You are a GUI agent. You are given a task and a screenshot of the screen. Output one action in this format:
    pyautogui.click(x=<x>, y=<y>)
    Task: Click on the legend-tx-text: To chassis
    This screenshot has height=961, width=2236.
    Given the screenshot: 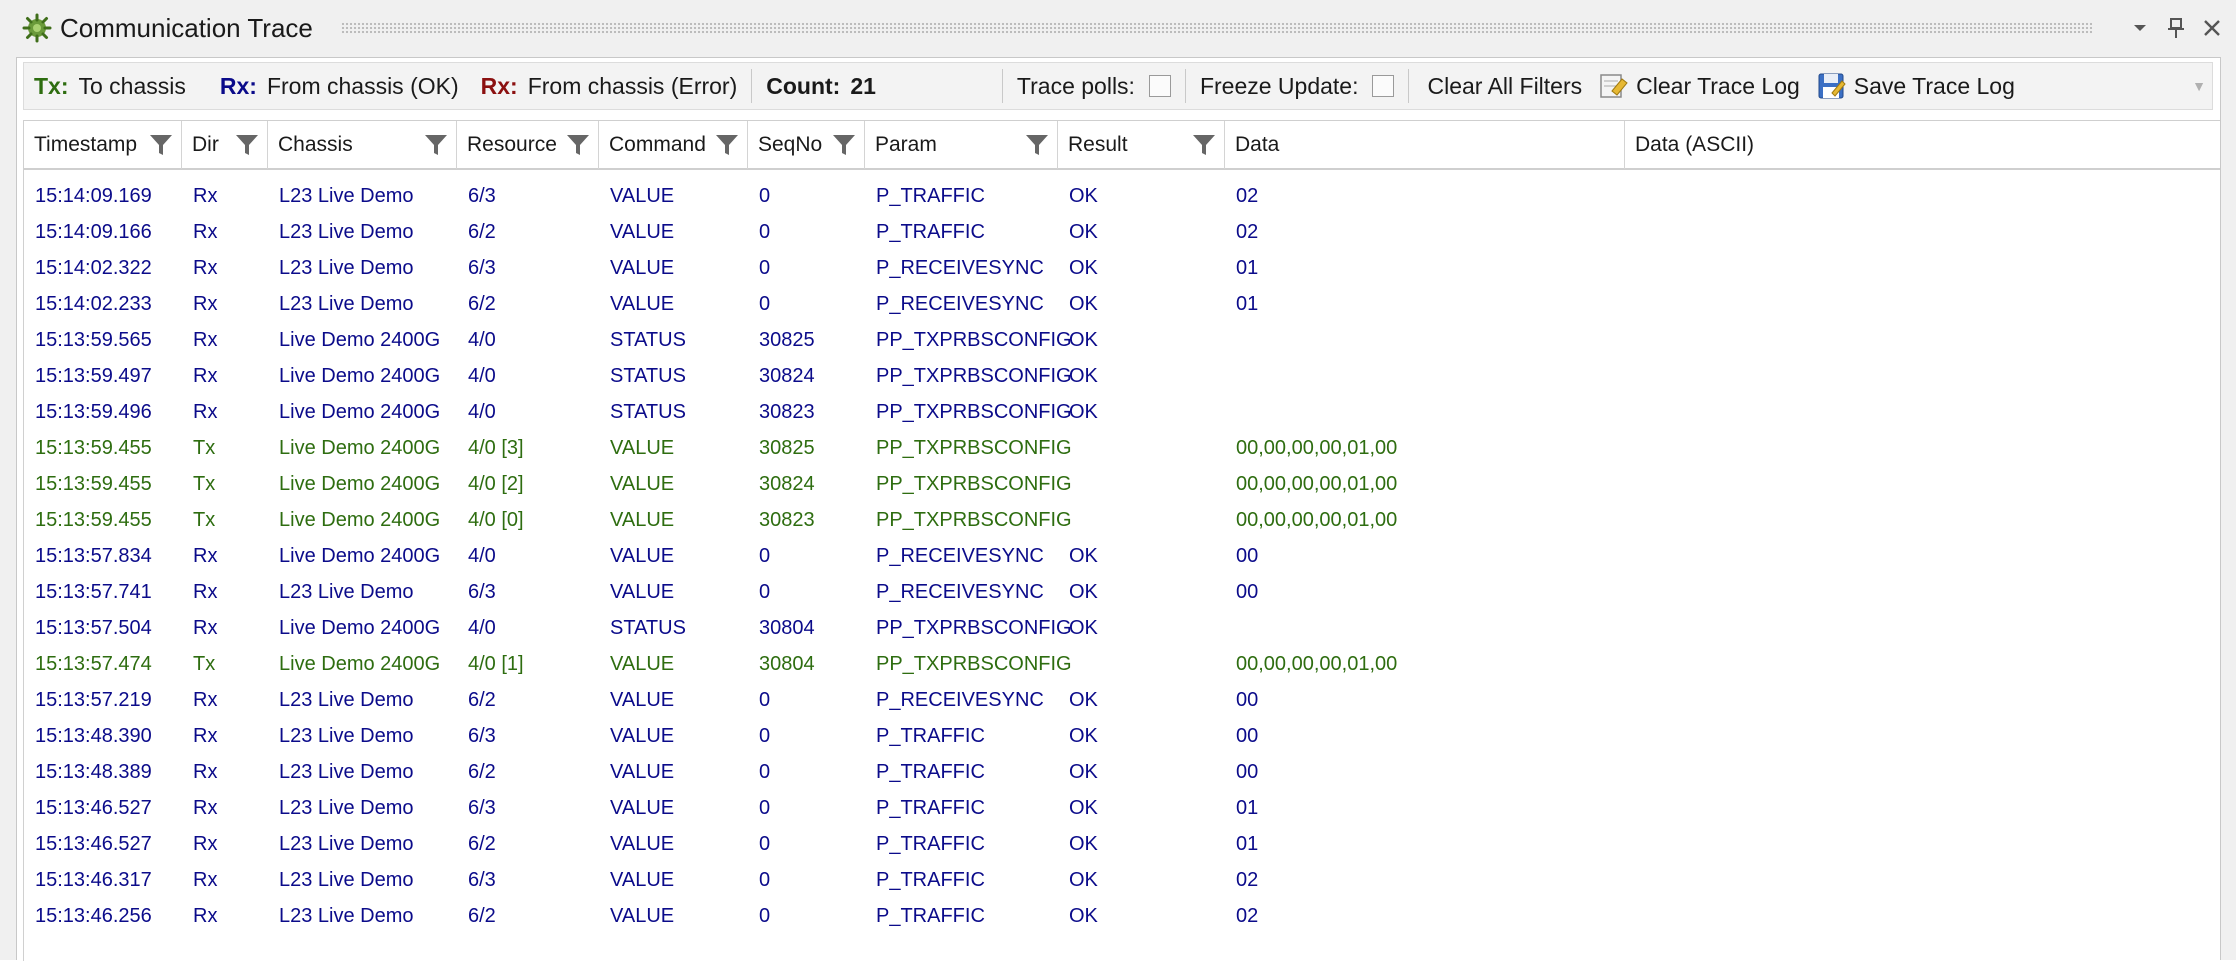 What is the action you would take?
    pyautogui.click(x=132, y=85)
    